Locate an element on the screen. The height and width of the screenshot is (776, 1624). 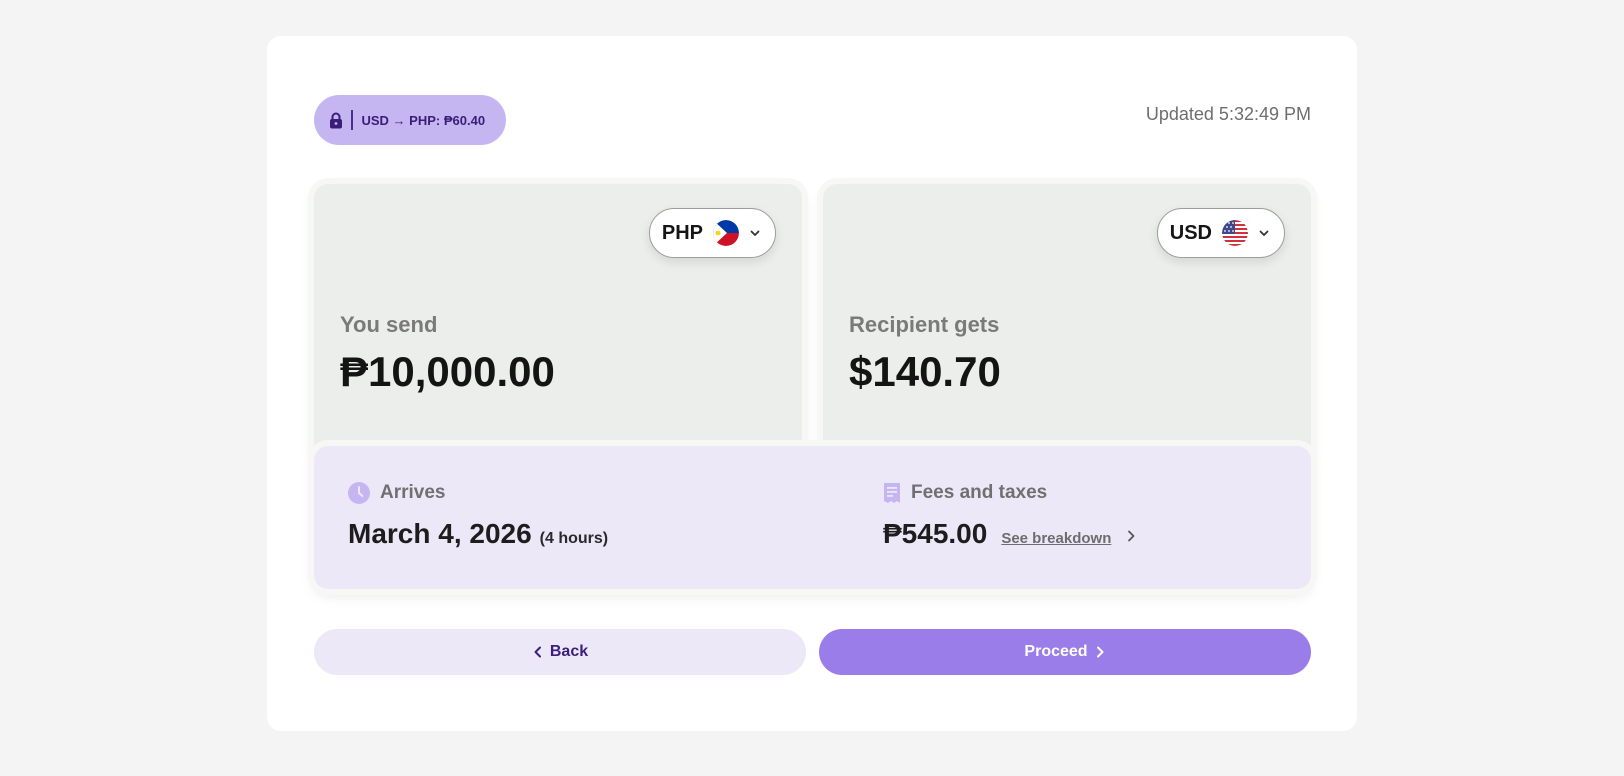
receive-amount: $140.70 is located at coordinates (925, 371).